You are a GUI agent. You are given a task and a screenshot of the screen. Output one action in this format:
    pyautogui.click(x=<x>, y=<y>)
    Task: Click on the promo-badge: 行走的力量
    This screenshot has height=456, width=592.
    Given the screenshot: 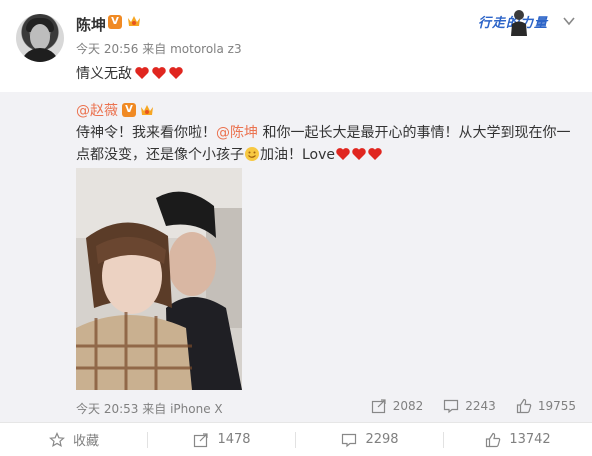 What is the action you would take?
    pyautogui.click(x=518, y=22)
    